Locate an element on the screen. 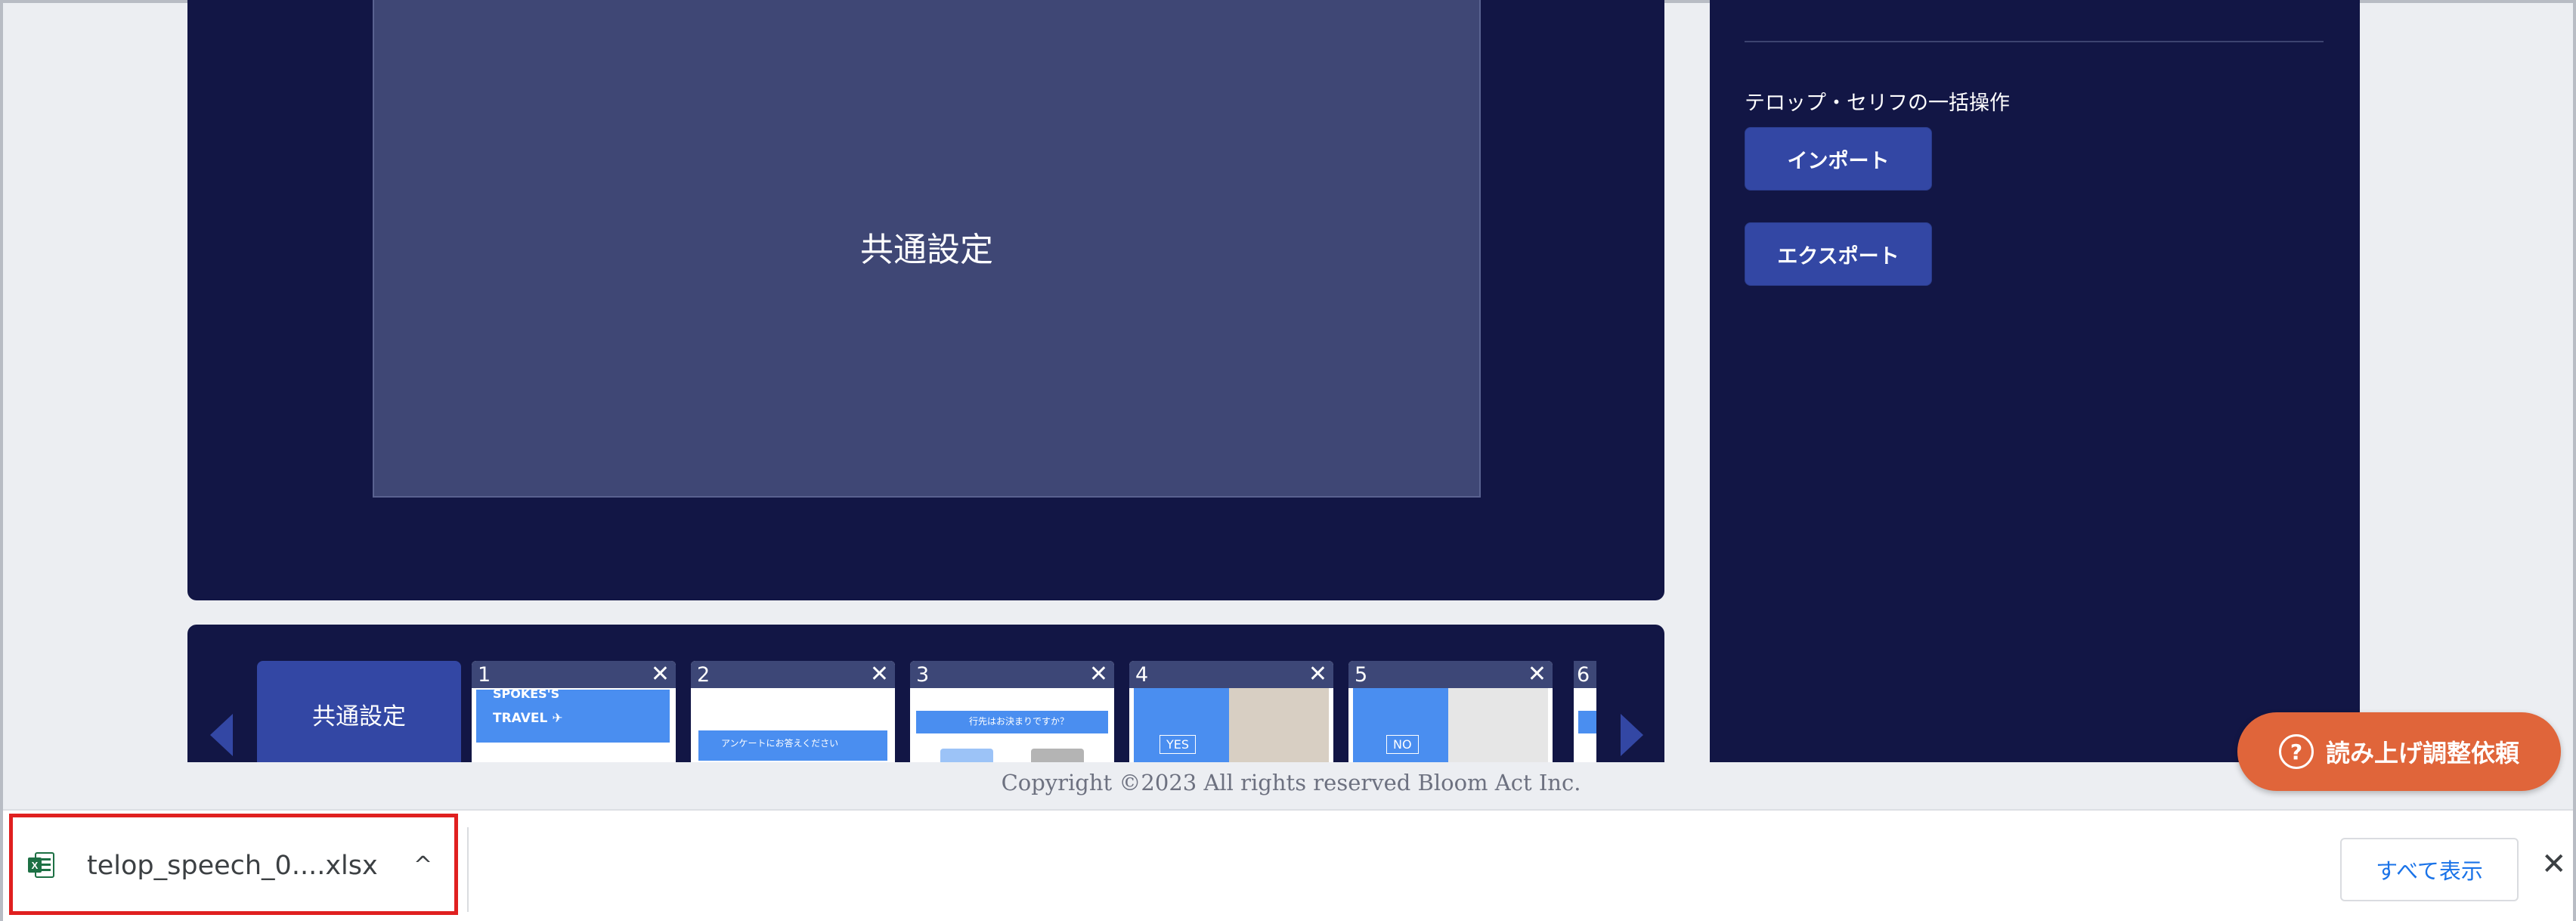  slide-option-yes is located at coordinates (966, 755).